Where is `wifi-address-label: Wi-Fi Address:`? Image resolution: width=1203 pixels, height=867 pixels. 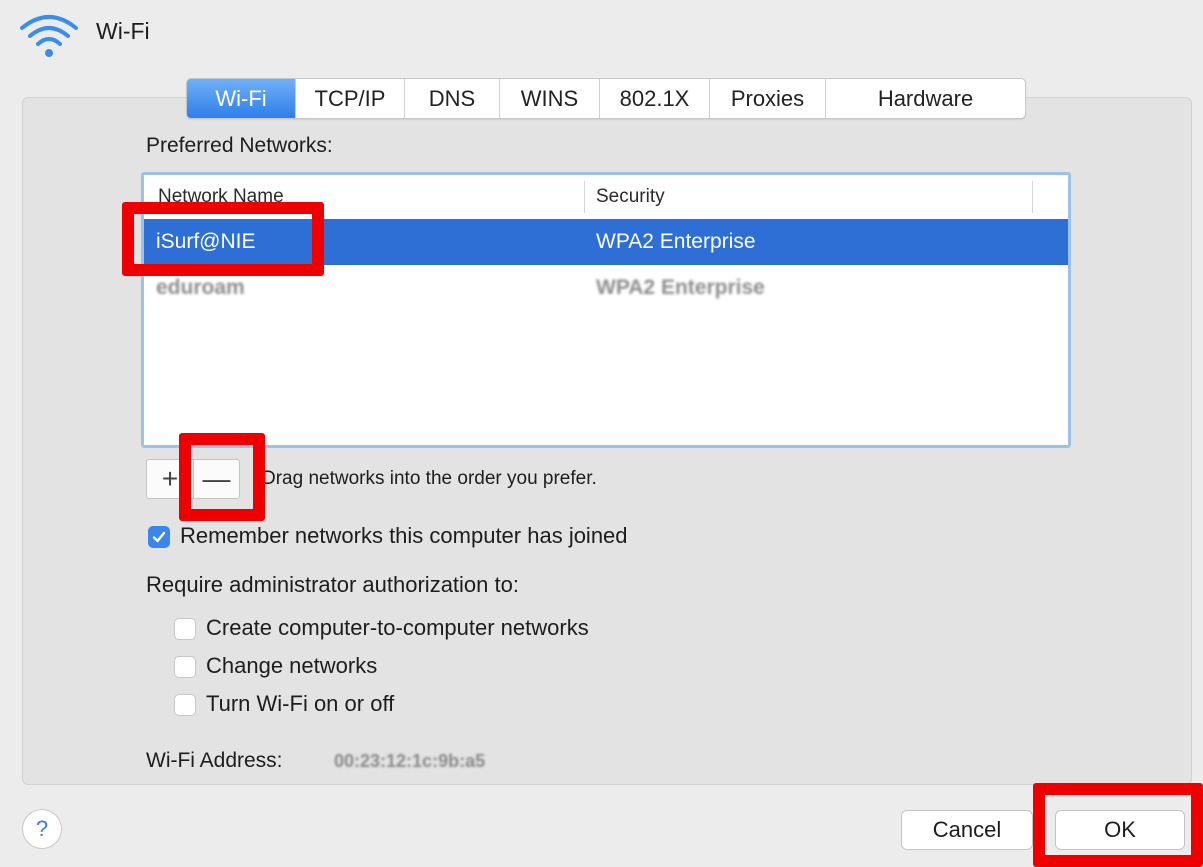
wifi-address-label: Wi-Fi Address: is located at coordinates (214, 760).